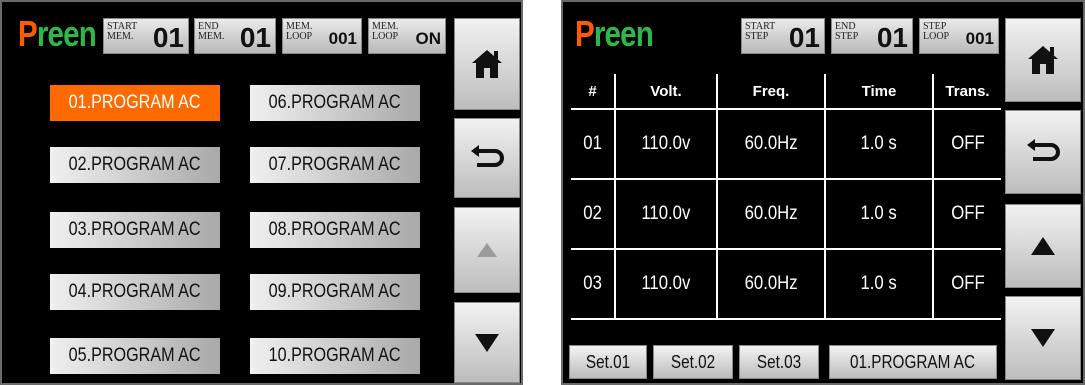 This screenshot has width=1085, height=385. Describe the element at coordinates (335, 103) in the screenshot. I see `program-button-06: 06.PROGRAM AC` at that location.